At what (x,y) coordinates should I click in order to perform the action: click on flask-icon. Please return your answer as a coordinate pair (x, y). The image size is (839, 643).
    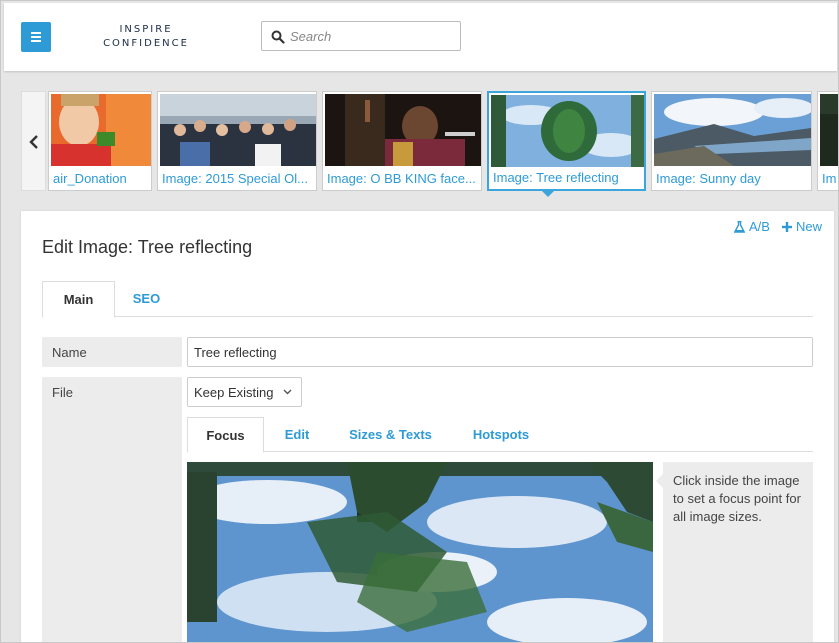
    Looking at the image, I should click on (740, 226).